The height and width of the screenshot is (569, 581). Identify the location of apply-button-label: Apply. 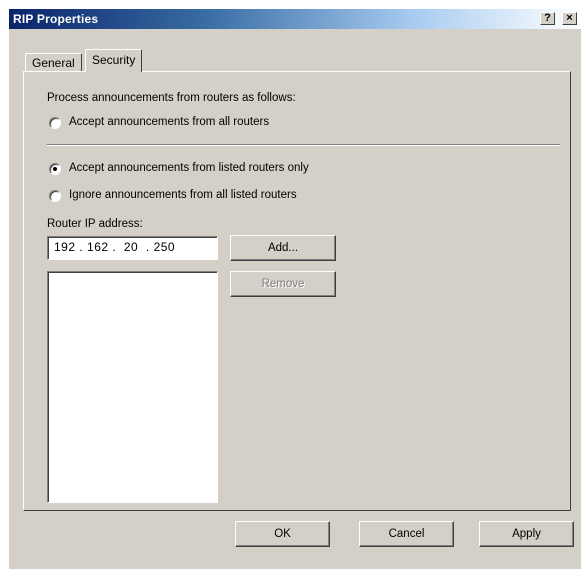
(526, 534).